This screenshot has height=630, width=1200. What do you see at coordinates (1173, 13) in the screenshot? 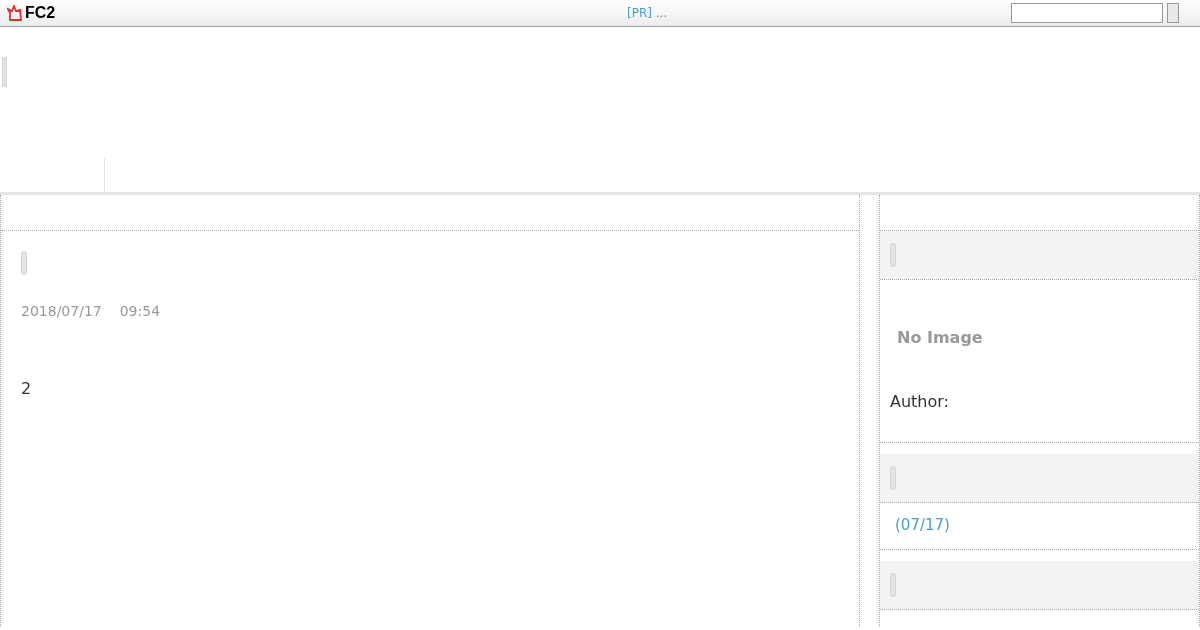
I see `search-button` at bounding box center [1173, 13].